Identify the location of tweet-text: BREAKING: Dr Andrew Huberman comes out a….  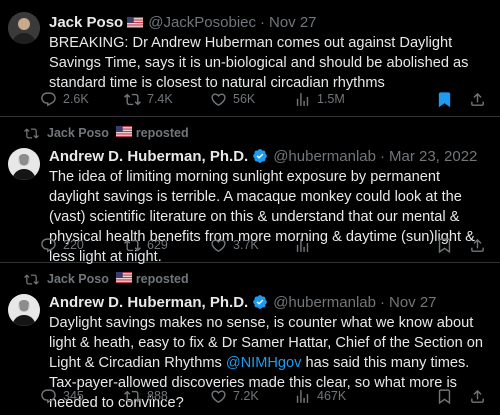
(259, 63).